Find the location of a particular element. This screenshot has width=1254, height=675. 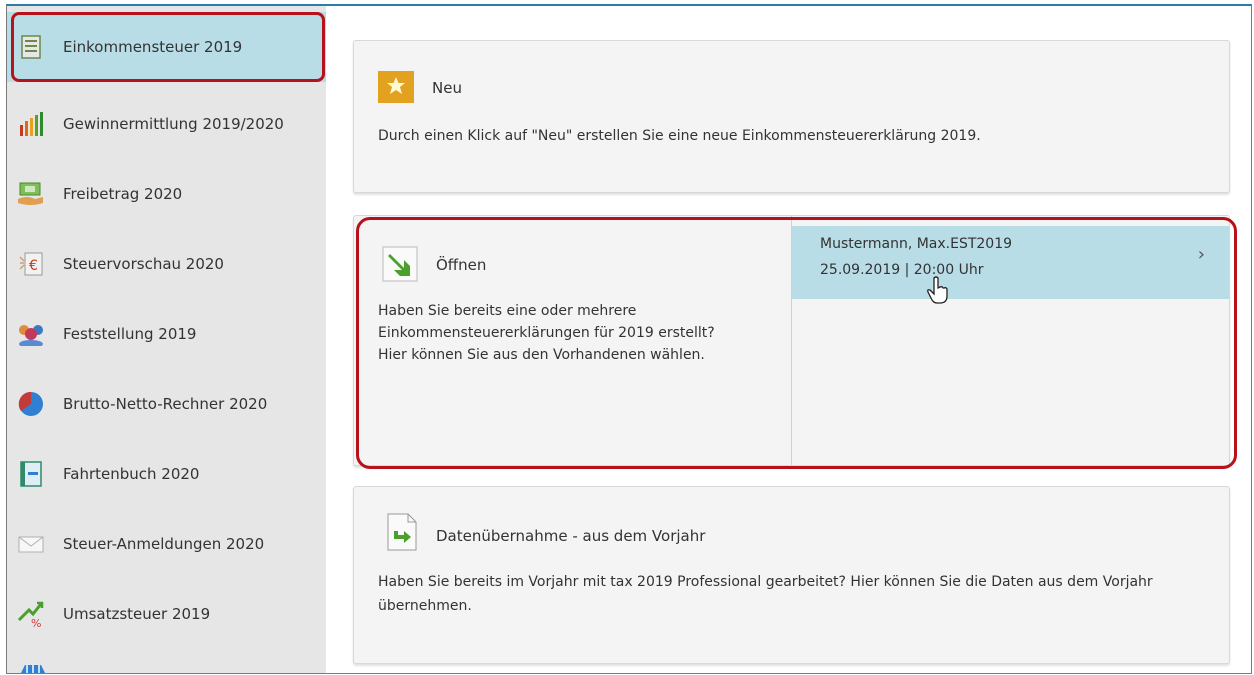

sidebar-item-label: Umsatzsteuer 2019 is located at coordinates (137, 614).